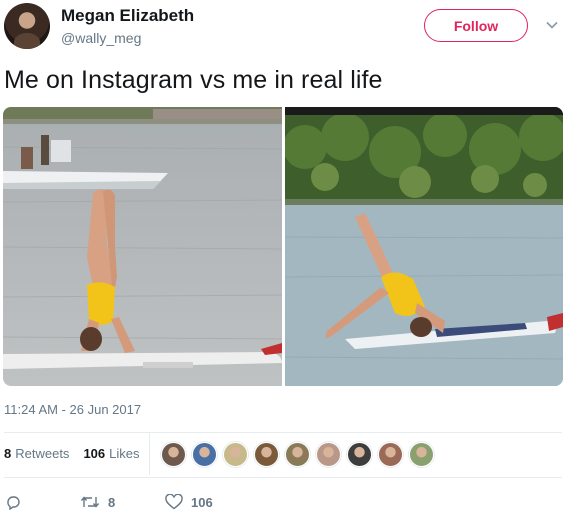 Image resolution: width=578 pixels, height=521 pixels. Describe the element at coordinates (27, 41) in the screenshot. I see `avatar-shading` at that location.